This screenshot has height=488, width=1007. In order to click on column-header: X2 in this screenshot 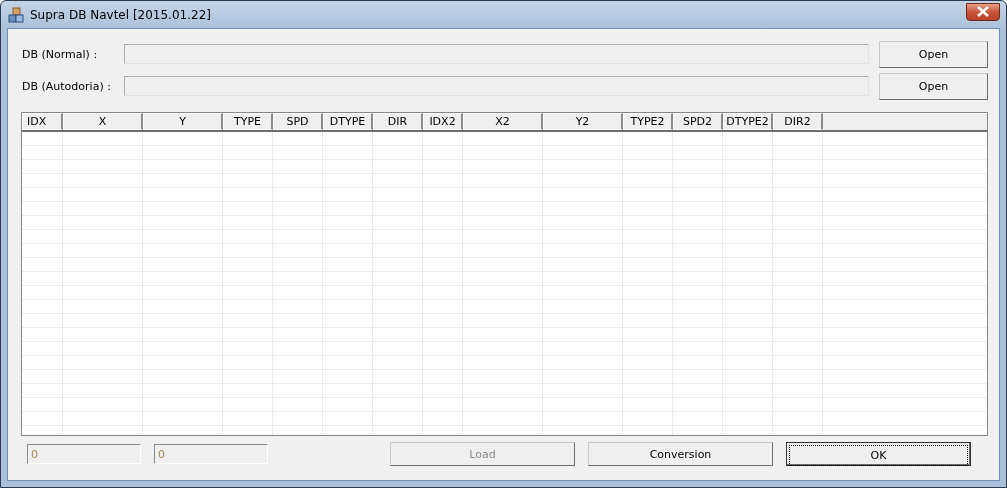, I will do `click(503, 121)`.